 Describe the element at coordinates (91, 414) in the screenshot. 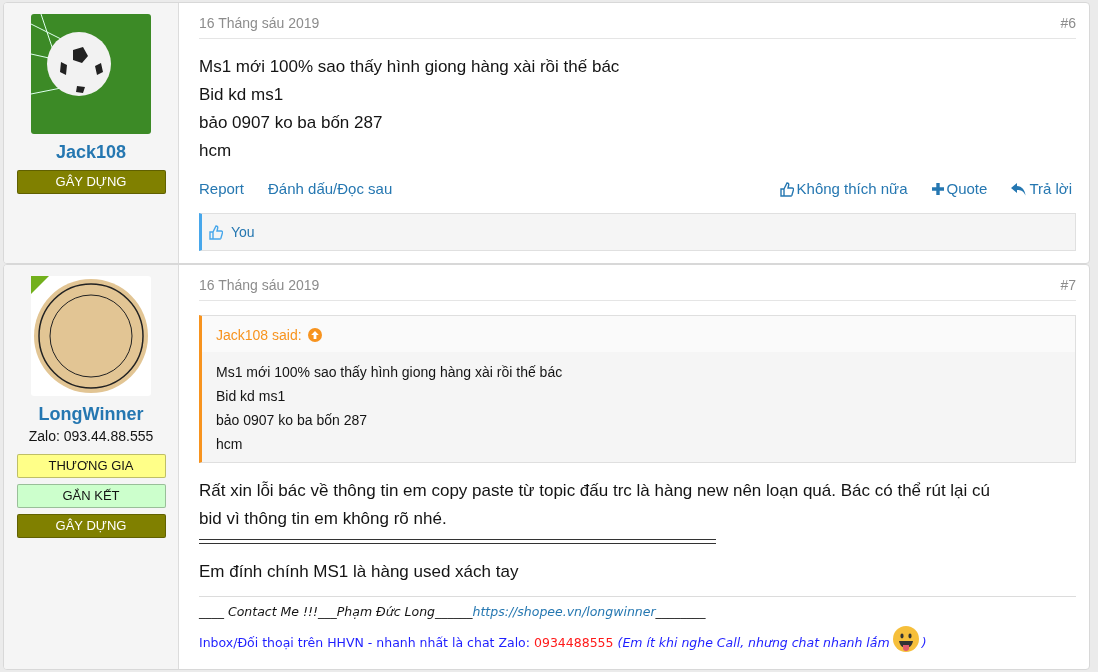

I see `username-link: LongWinner` at that location.